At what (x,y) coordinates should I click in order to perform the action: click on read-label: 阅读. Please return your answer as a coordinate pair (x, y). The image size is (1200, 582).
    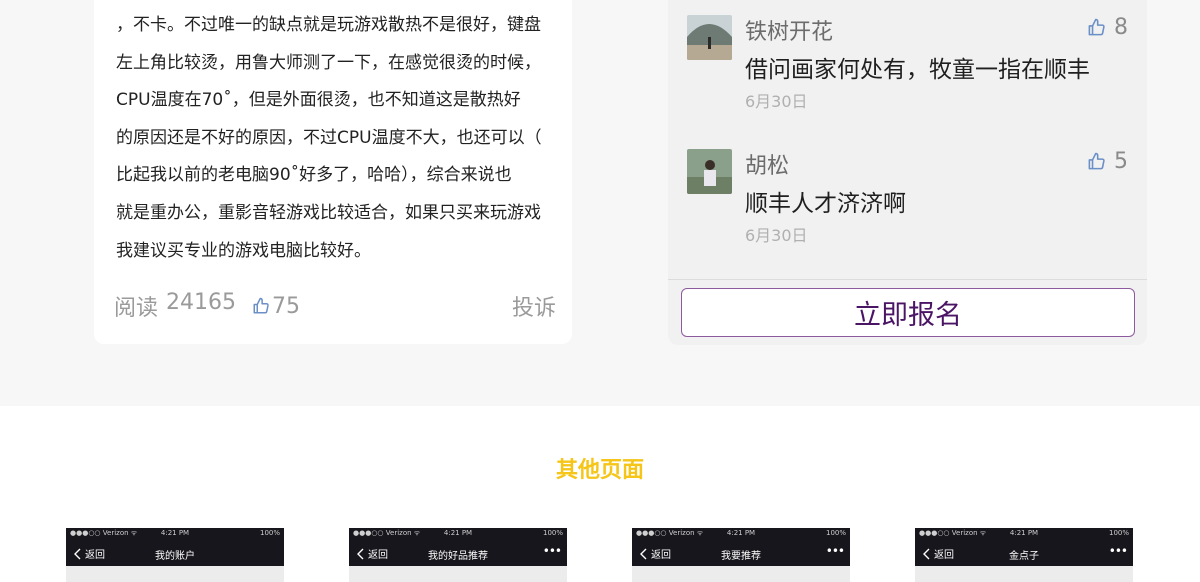
    Looking at the image, I should click on (136, 308).